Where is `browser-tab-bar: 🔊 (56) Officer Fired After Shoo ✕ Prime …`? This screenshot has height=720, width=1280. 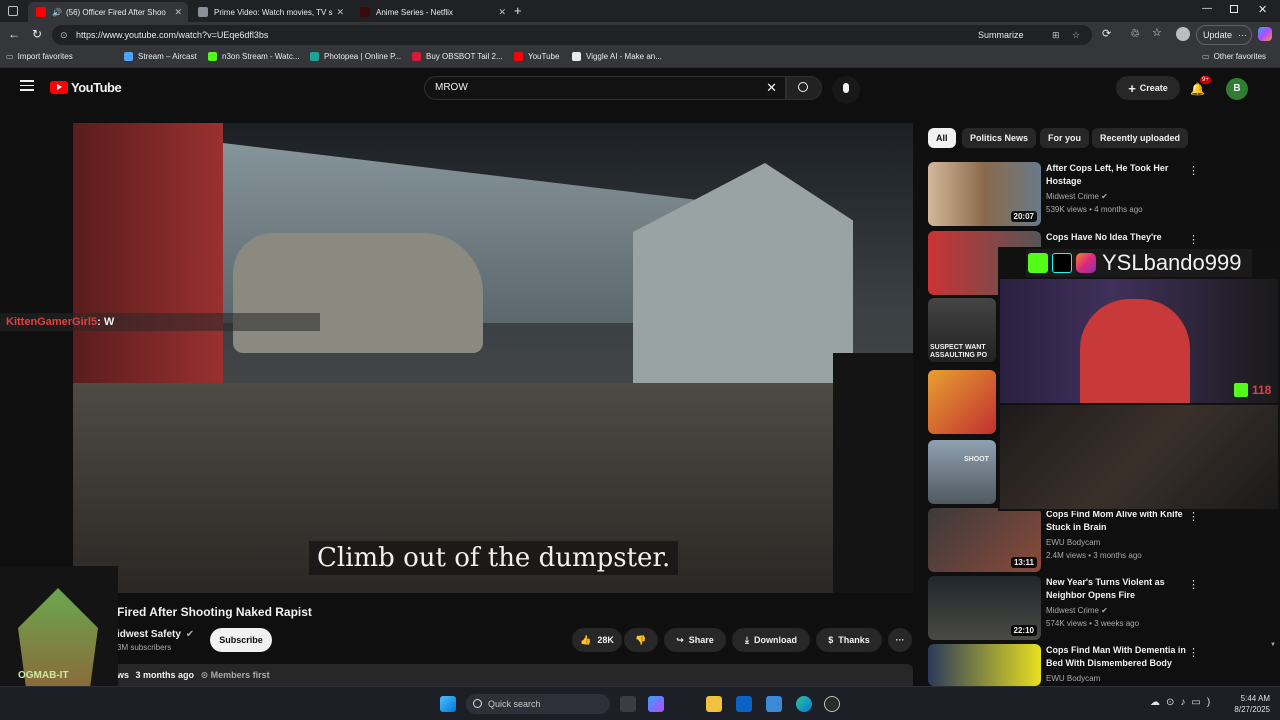 browser-tab-bar: 🔊 (56) Officer Fired After Shoo ✕ Prime … is located at coordinates (640, 11).